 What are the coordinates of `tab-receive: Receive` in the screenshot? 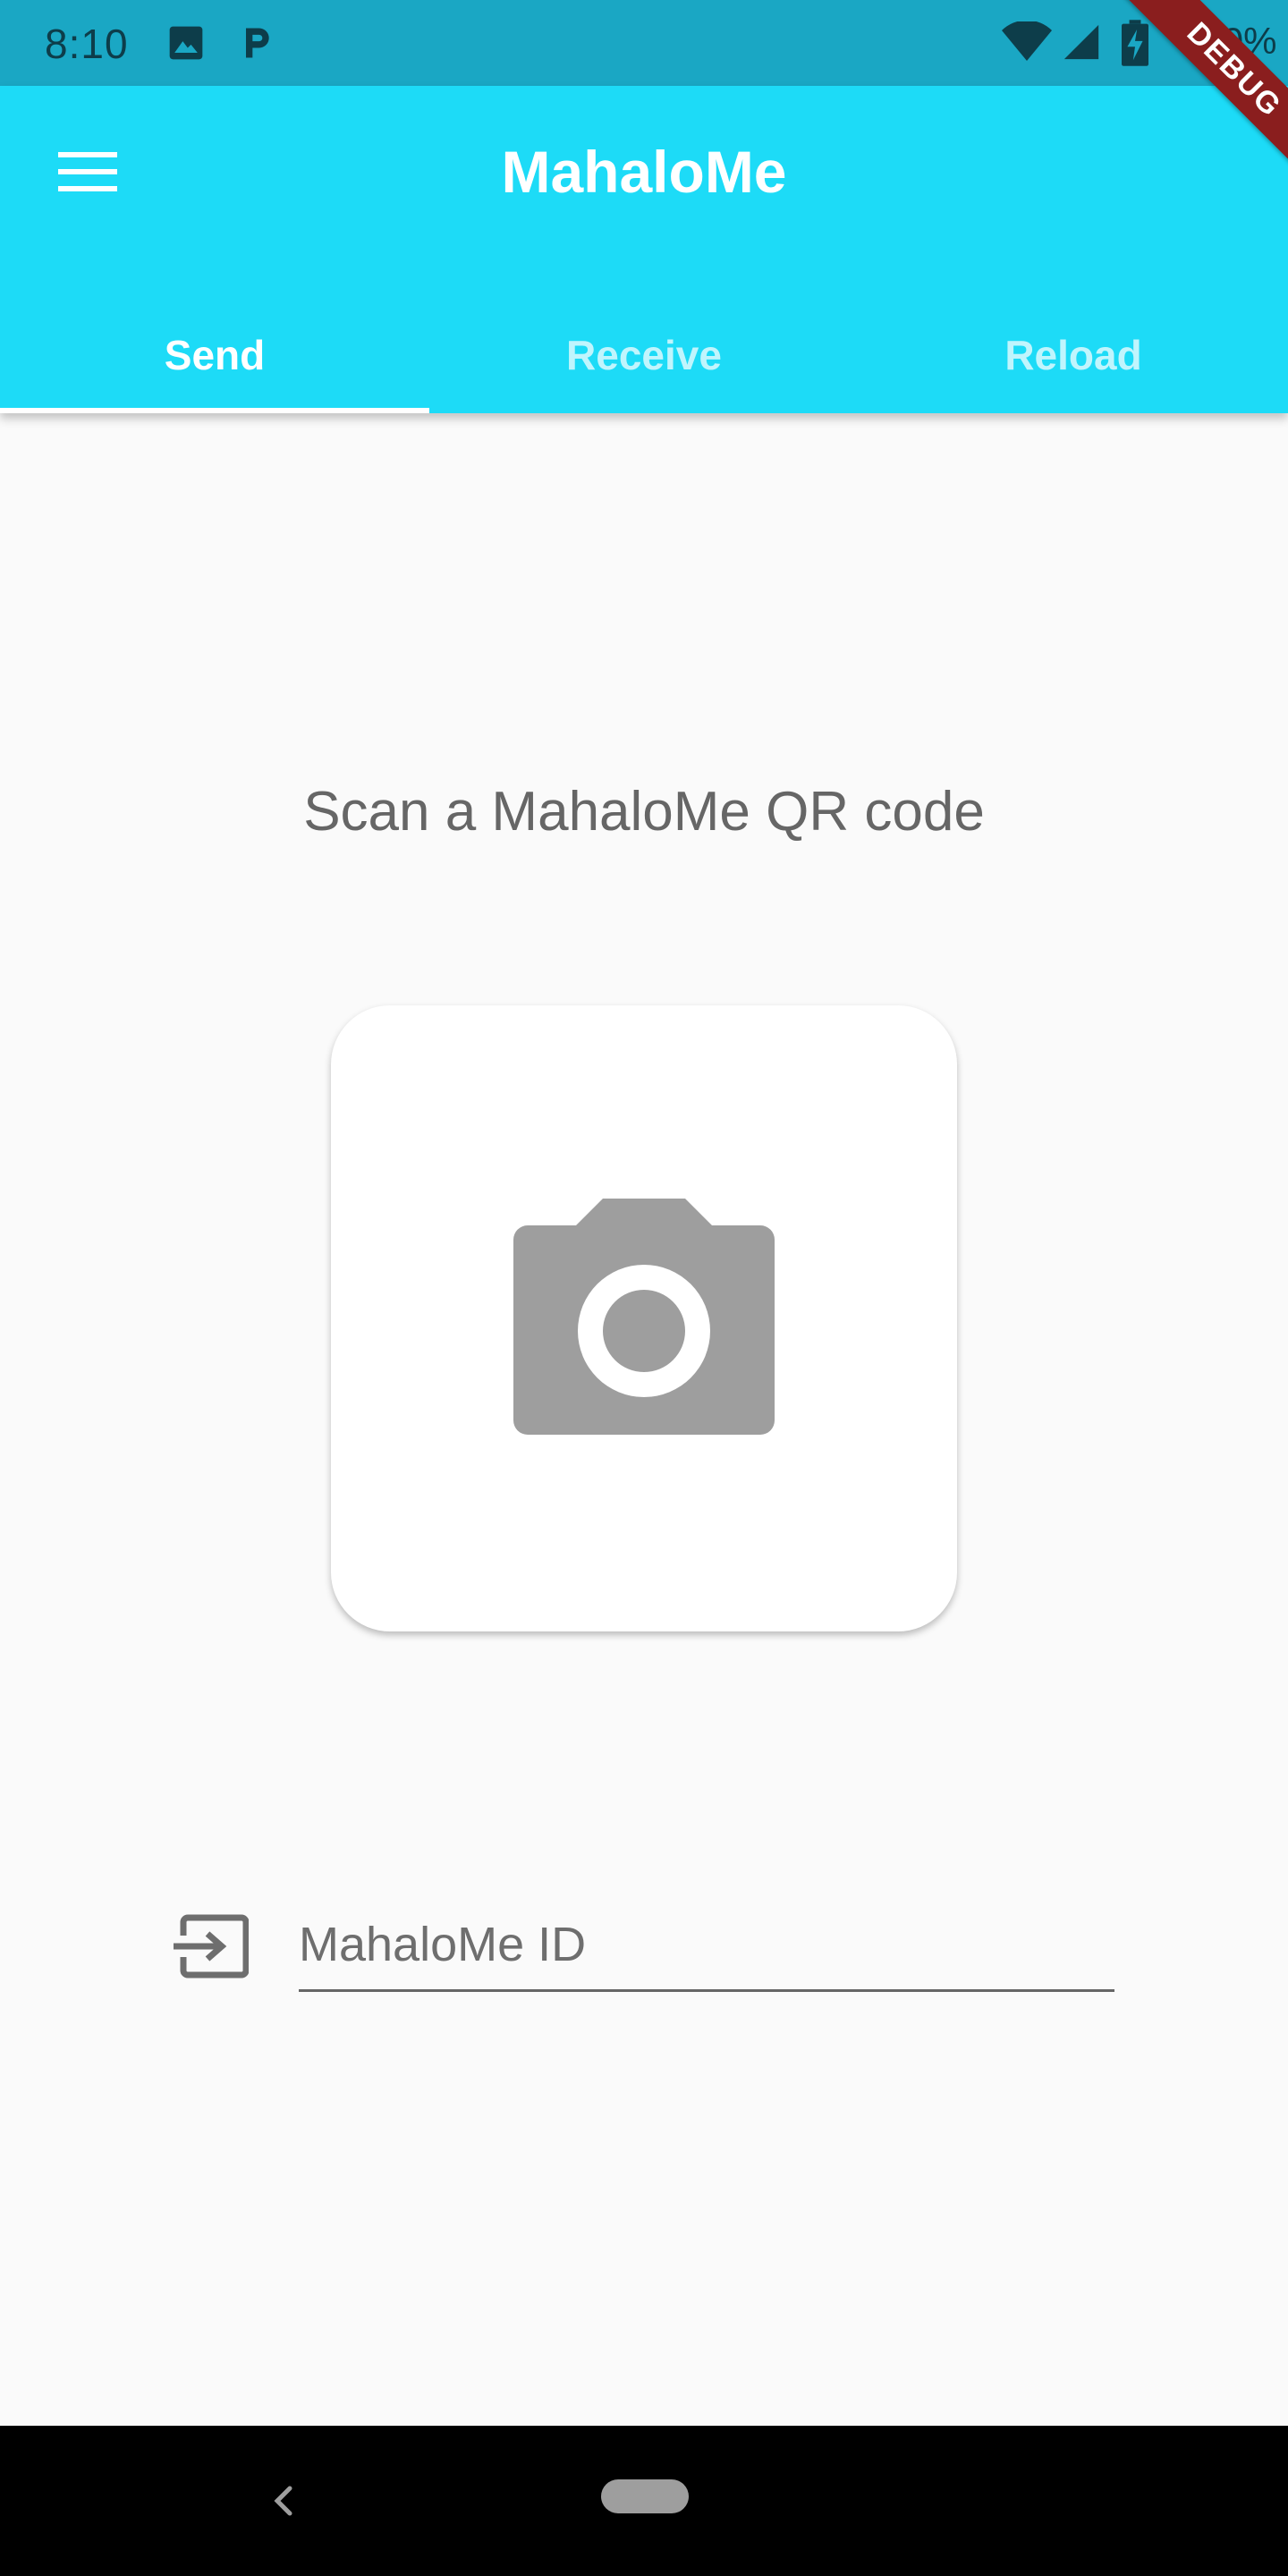 It's located at (644, 355).